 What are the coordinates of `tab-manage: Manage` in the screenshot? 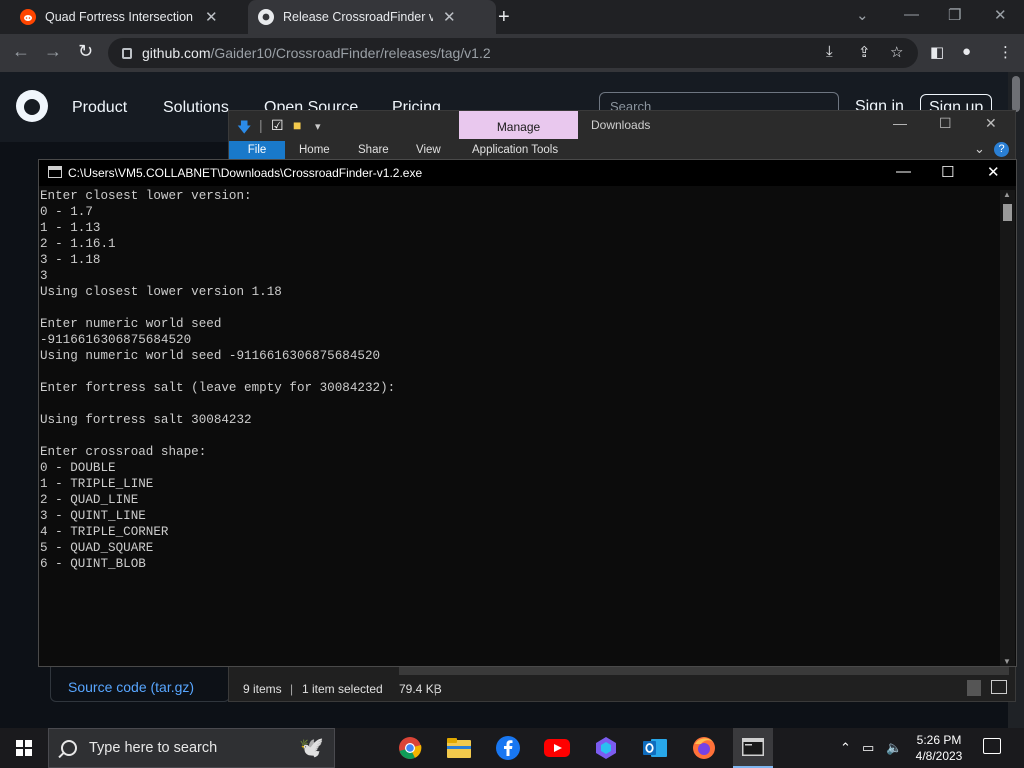 It's located at (518, 125).